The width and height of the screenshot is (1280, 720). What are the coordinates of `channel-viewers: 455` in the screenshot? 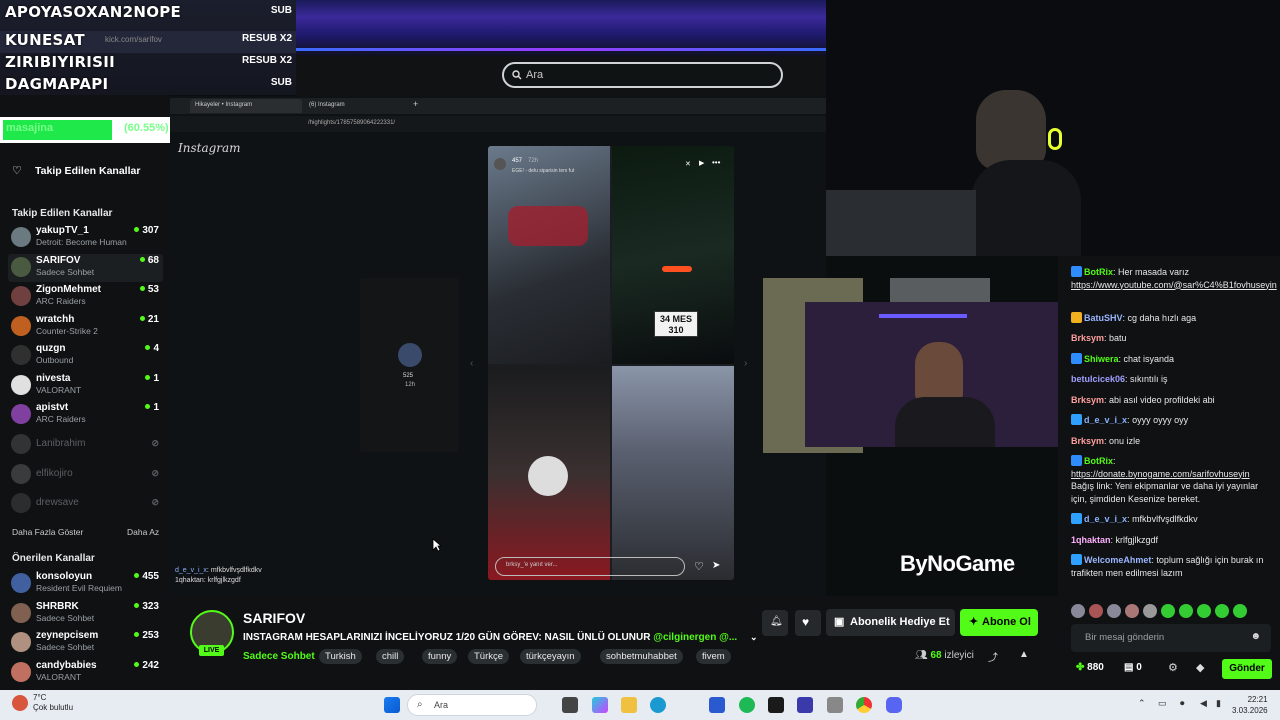 It's located at (146, 576).